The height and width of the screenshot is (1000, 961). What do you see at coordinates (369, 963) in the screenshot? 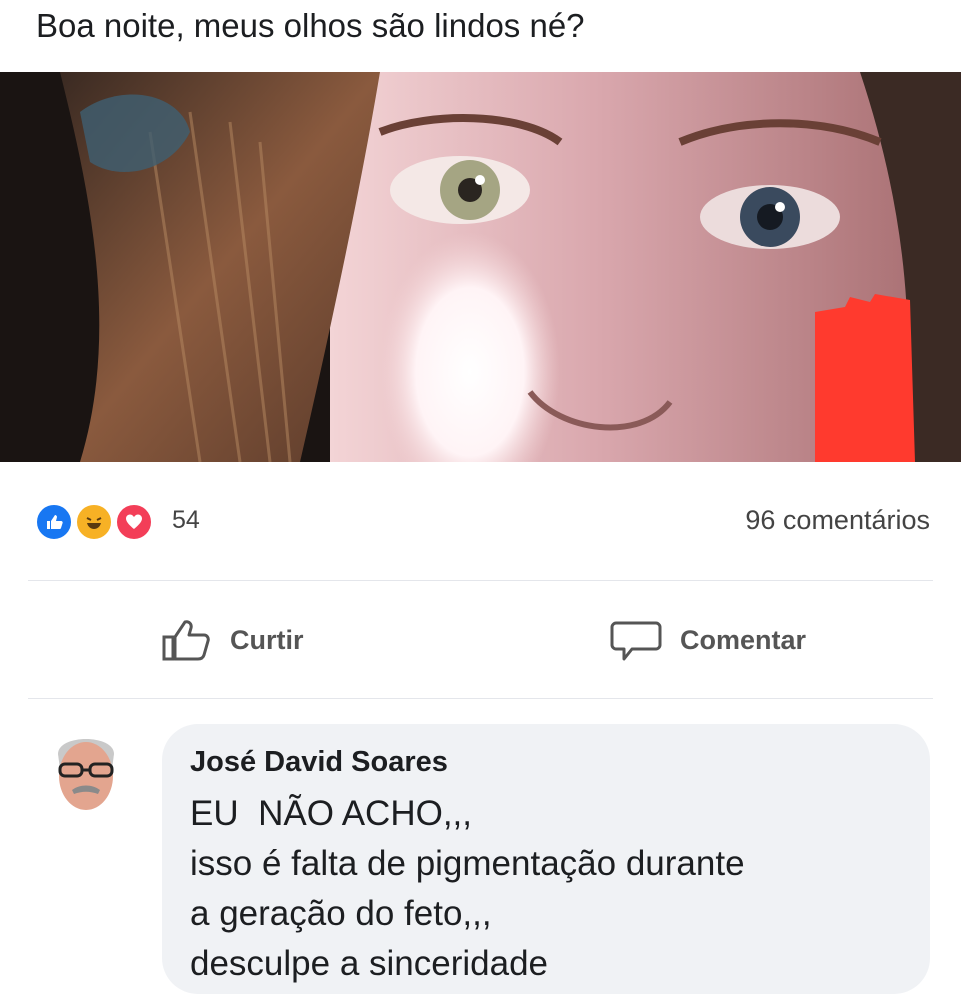
I see `comment-line: desculpe a sinceridade` at bounding box center [369, 963].